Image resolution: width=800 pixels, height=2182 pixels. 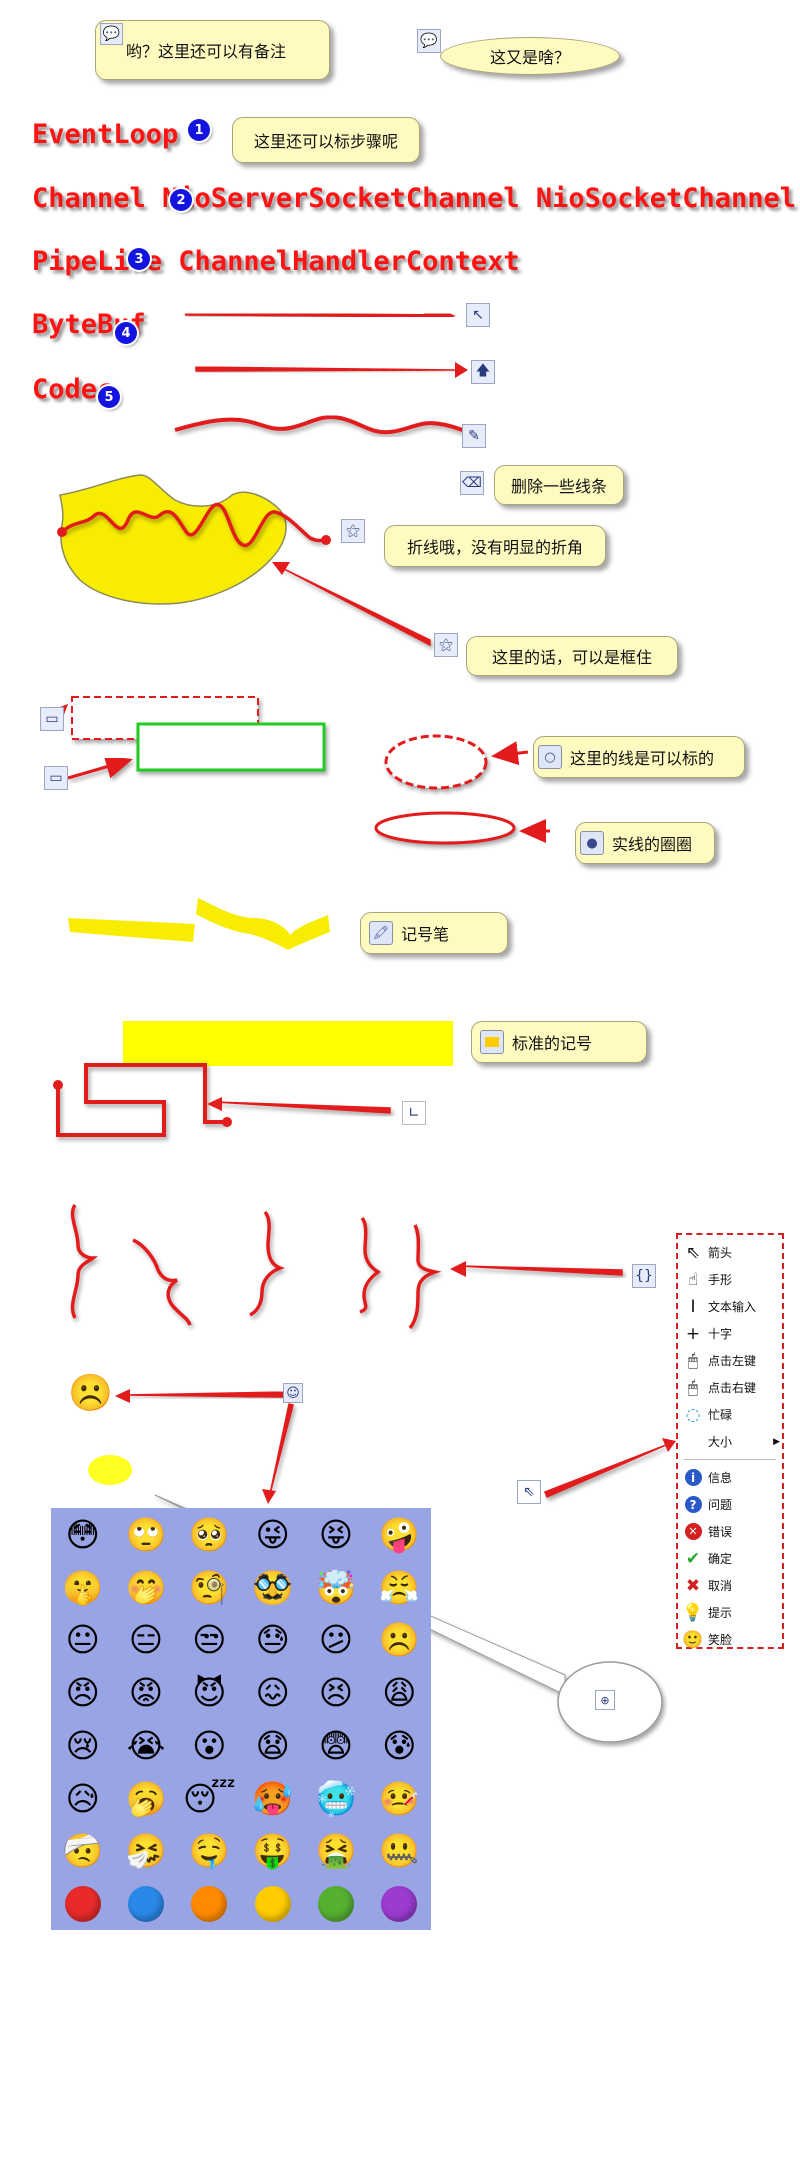 What do you see at coordinates (495, 546) in the screenshot?
I see `note-polyline: 折线哦，没有明显的折角` at bounding box center [495, 546].